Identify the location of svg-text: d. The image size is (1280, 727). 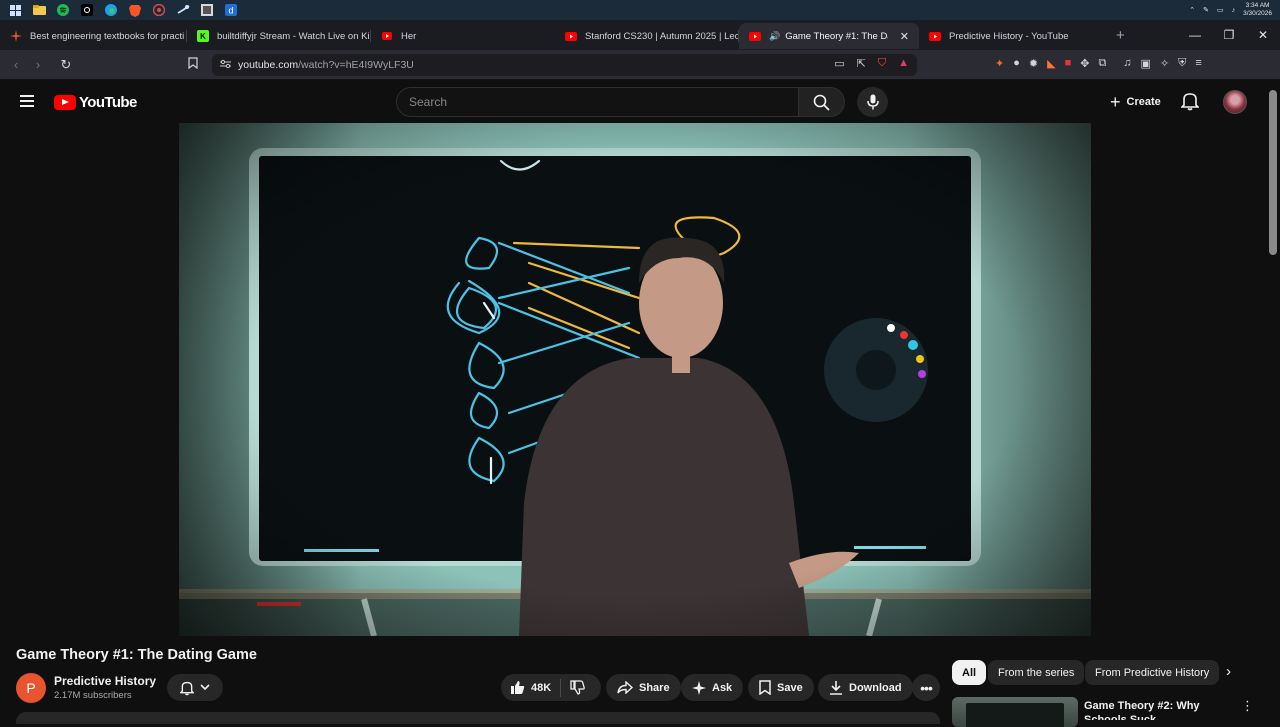
(230, 11).